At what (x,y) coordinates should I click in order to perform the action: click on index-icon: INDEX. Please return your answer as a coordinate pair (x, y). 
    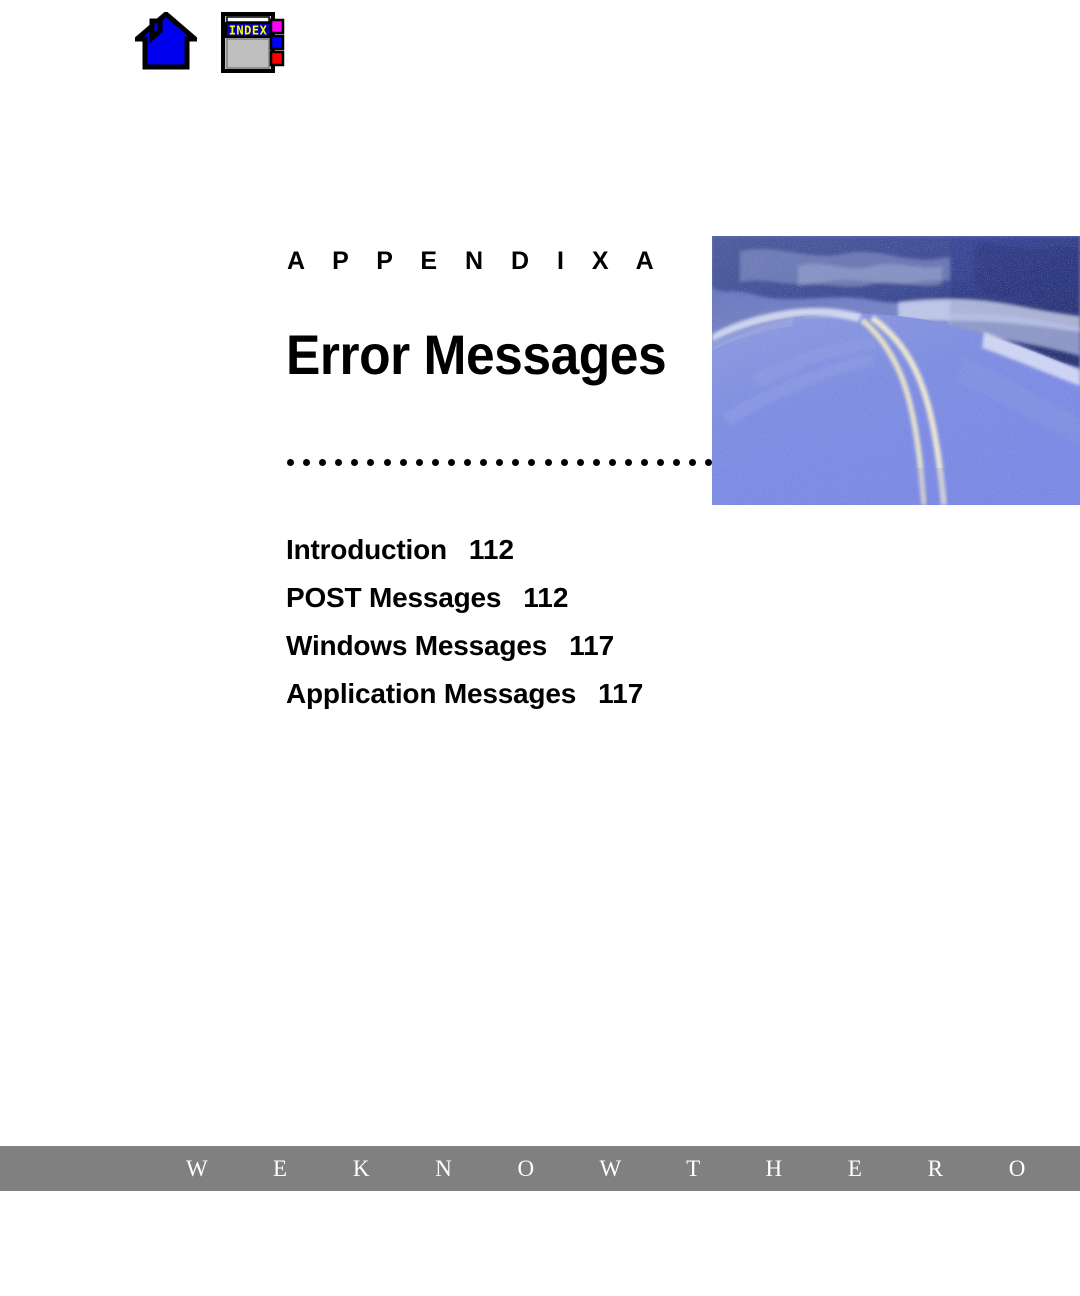
    Looking at the image, I should click on (254, 43).